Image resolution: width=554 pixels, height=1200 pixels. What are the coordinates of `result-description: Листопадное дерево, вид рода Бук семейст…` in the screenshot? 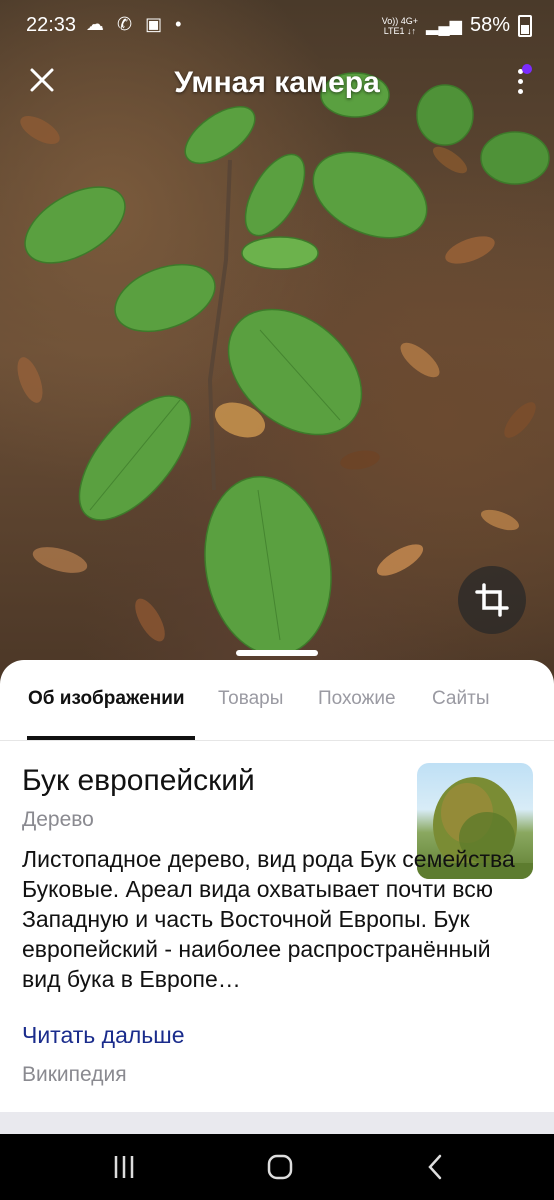 It's located at (268, 919).